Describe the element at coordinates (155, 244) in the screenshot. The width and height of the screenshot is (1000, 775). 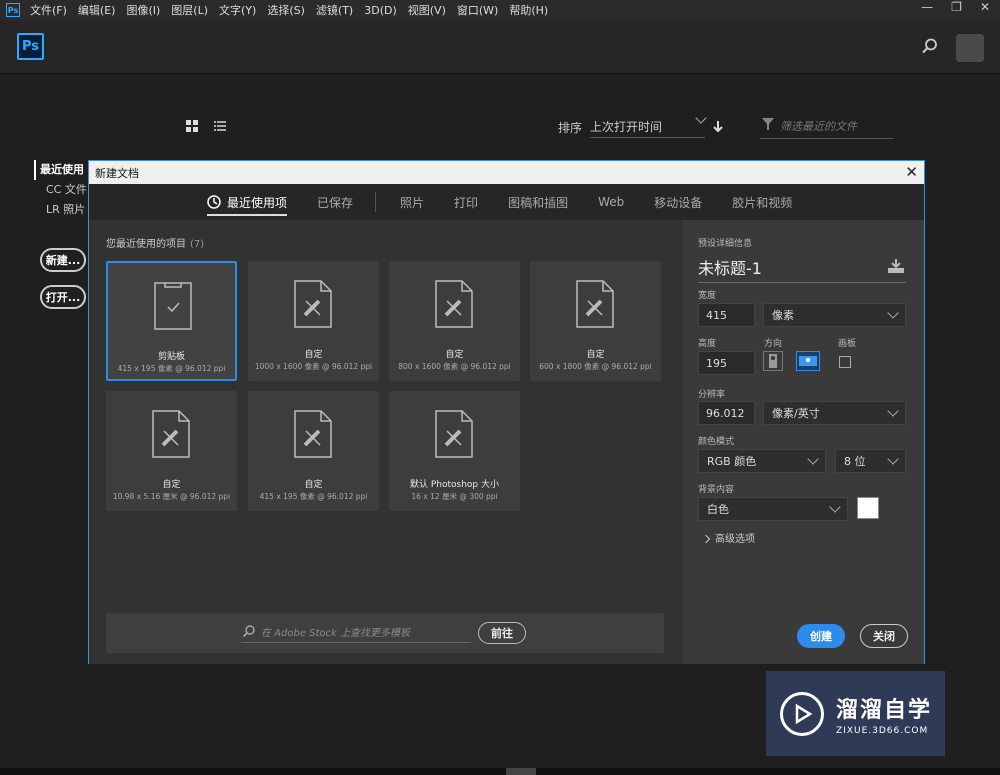
I see `recent-section-label: 您最近使用的项目 (7)` at that location.